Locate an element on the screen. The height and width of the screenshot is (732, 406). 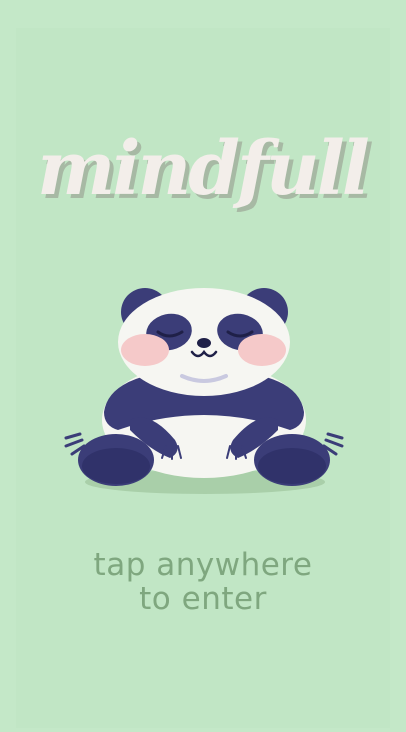
tap-to-enter-prompt: tap anywhere to enter is located at coordinates (203, 582).